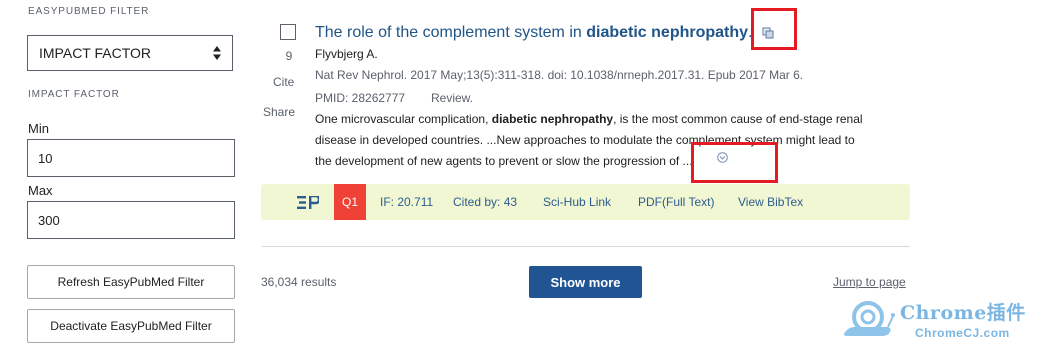 The height and width of the screenshot is (355, 1038). I want to click on watermark-title: Chrome插件, so click(963, 313).